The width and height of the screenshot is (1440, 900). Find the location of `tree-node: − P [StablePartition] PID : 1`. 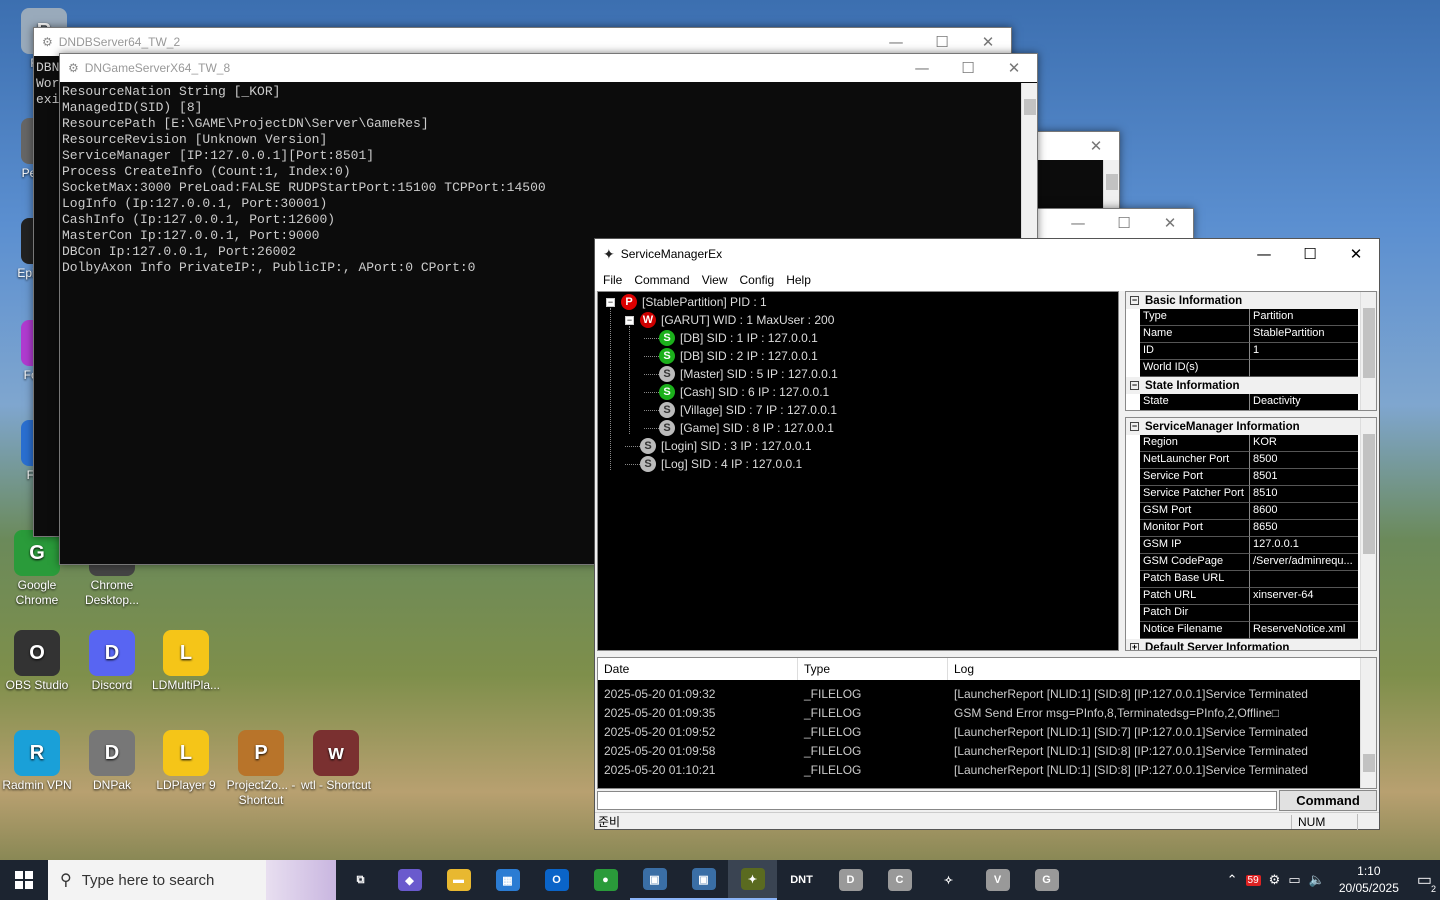

tree-node: − P [StablePartition] PID : 1 is located at coordinates (686, 302).